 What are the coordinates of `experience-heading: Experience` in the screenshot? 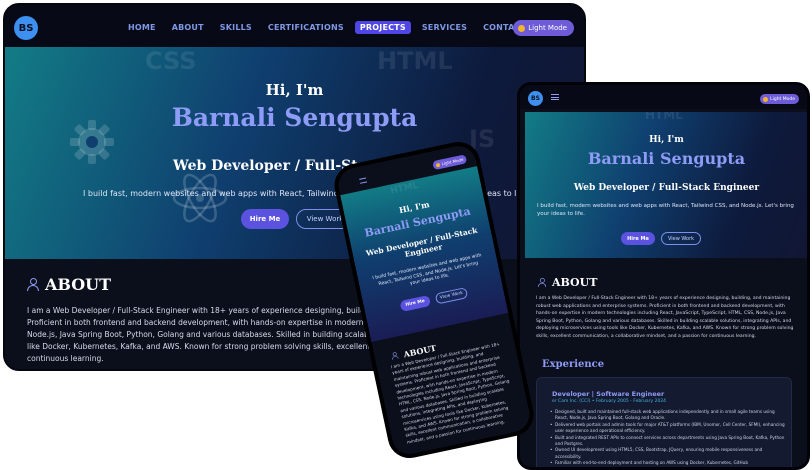 It's located at (573, 364).